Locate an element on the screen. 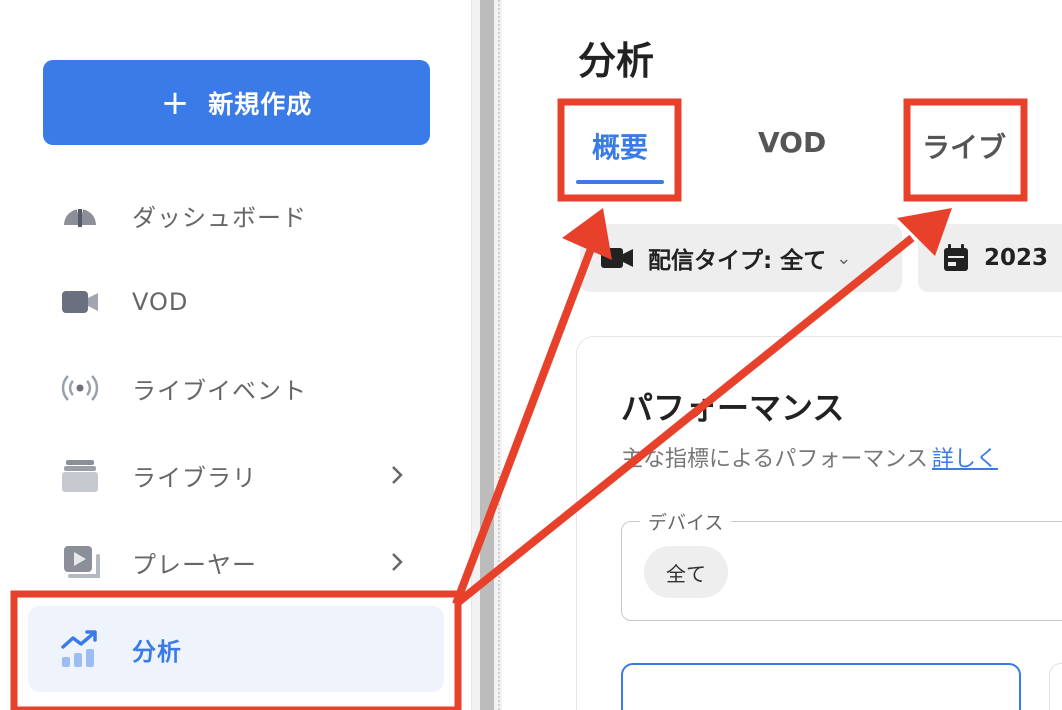 This screenshot has width=1062, height=710. learn-more-link: 詳しく is located at coordinates (965, 459).